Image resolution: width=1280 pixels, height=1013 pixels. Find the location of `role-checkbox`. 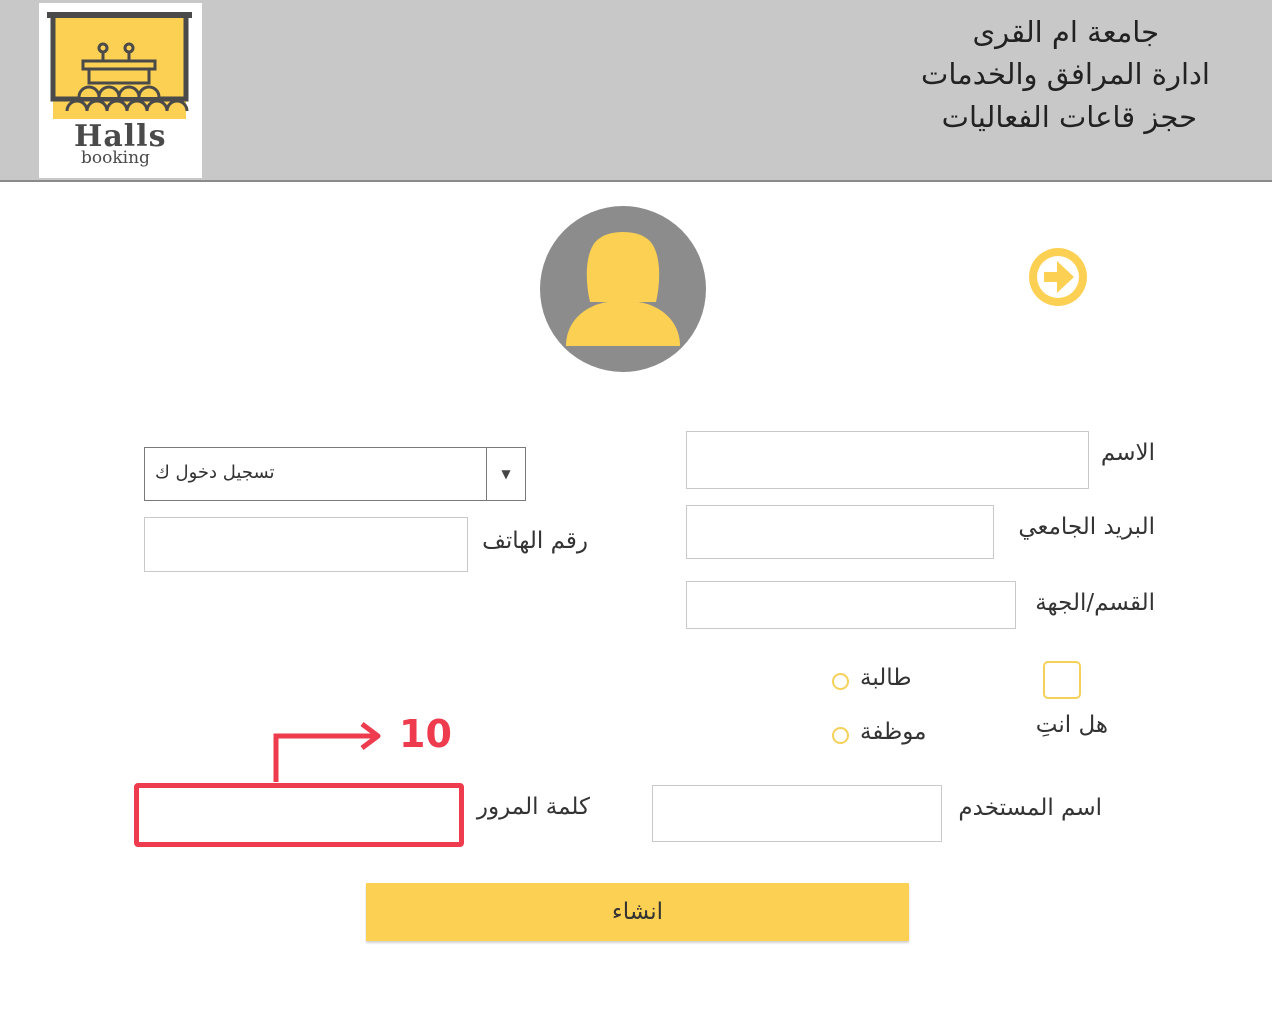

role-checkbox is located at coordinates (1062, 680).